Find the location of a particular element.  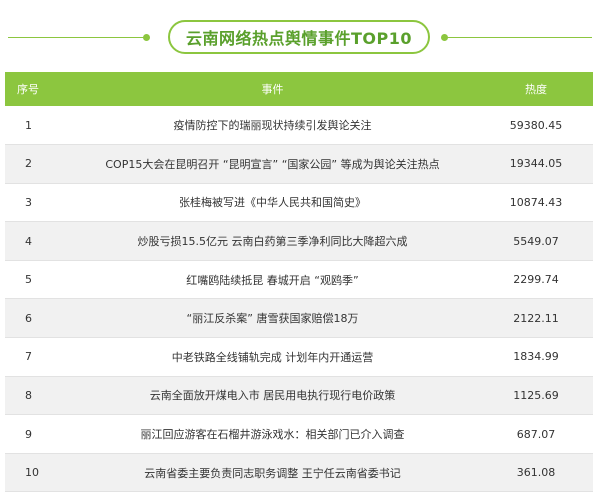

table-row: 5 红嘴鸥陆续抵昆 春城开启 “观鸥季” 2299.74 is located at coordinates (299, 279).